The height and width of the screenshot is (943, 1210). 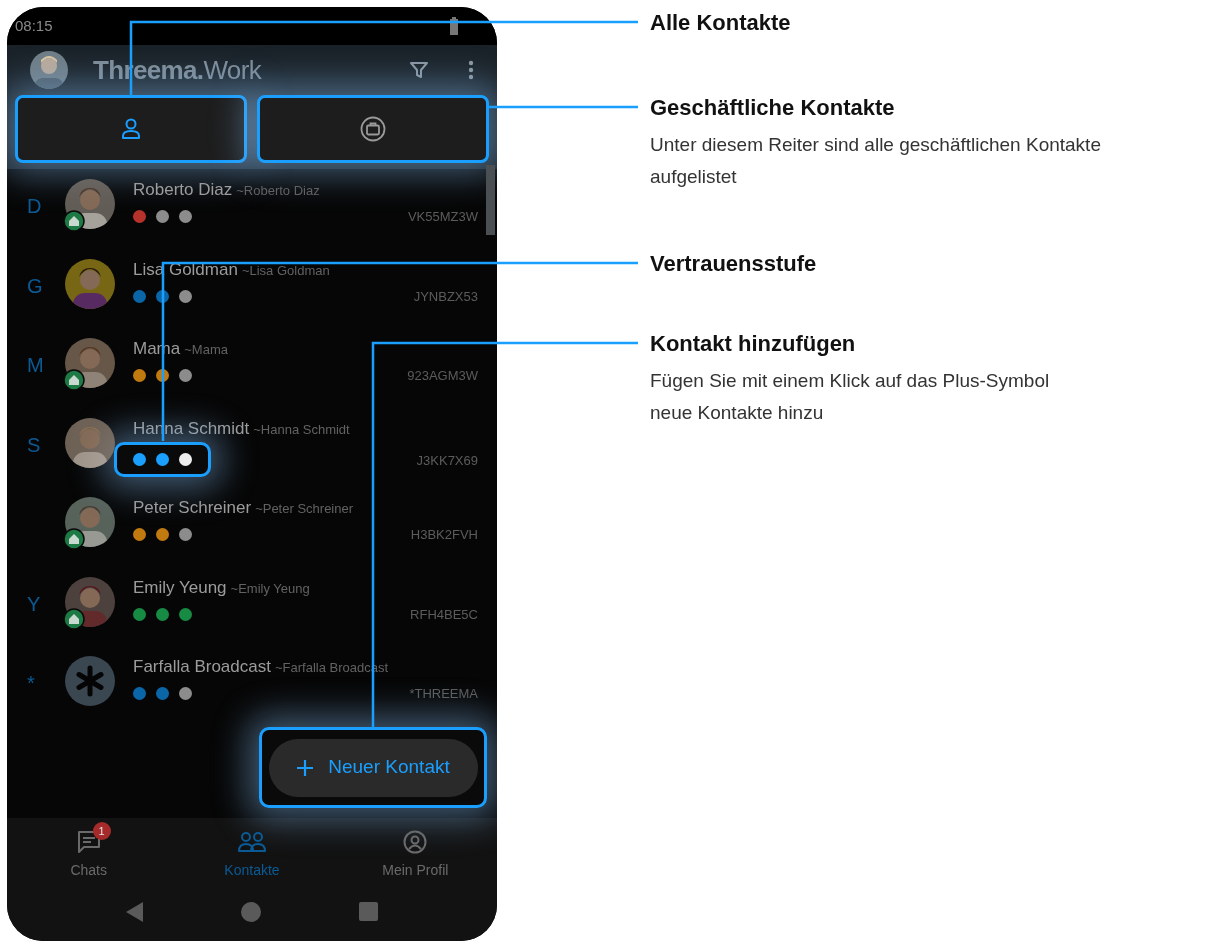 What do you see at coordinates (721, 23) in the screenshot?
I see `callout-title: Alle Kontakte` at bounding box center [721, 23].